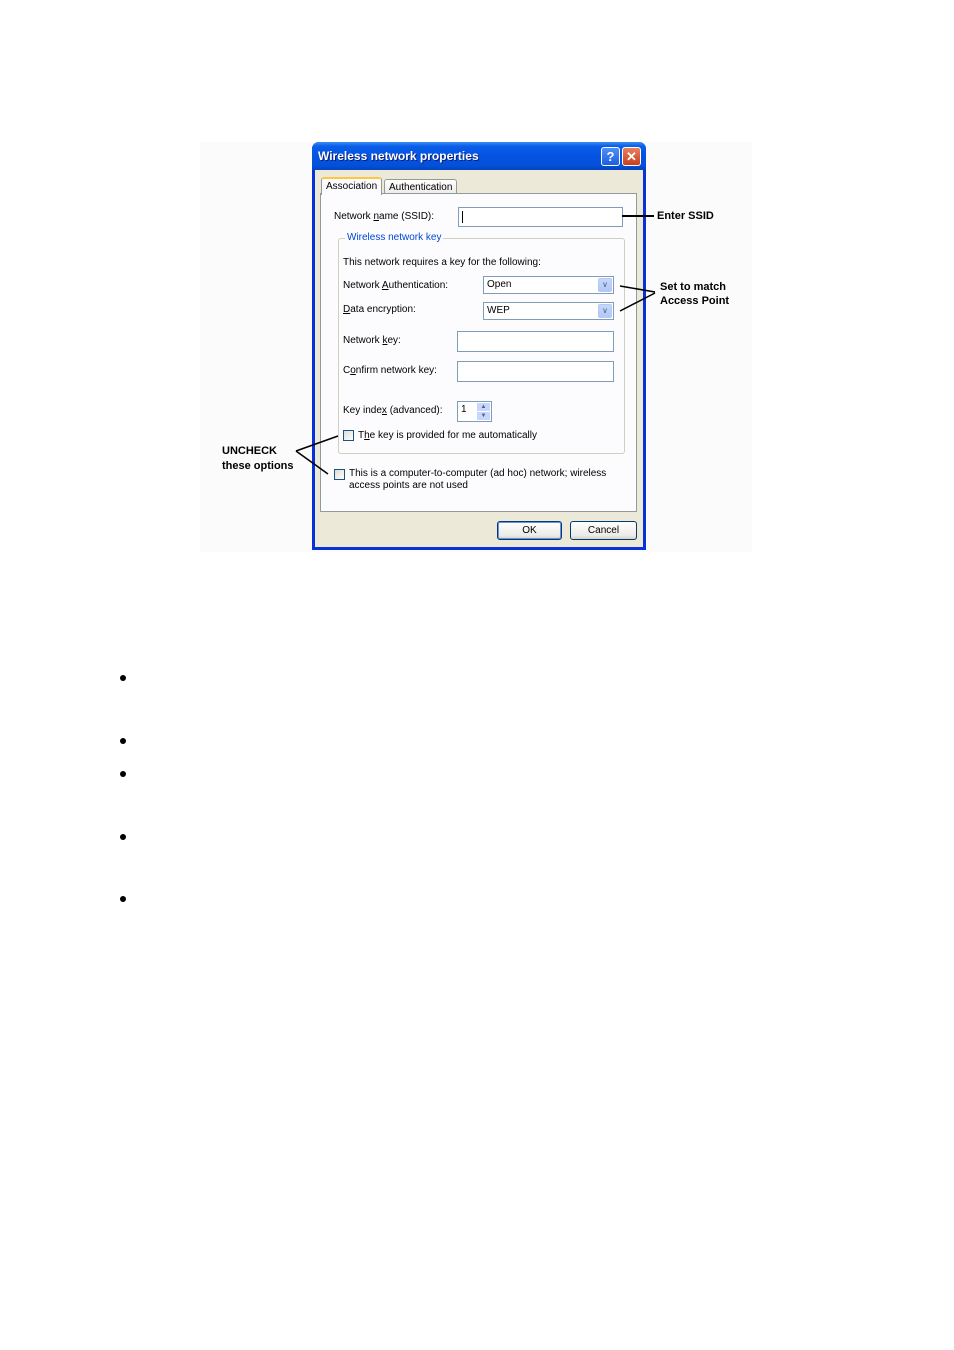 This screenshot has height=1350, width=954. What do you see at coordinates (693, 287) in the screenshot?
I see `set-match-annotation-line1: Set to match` at bounding box center [693, 287].